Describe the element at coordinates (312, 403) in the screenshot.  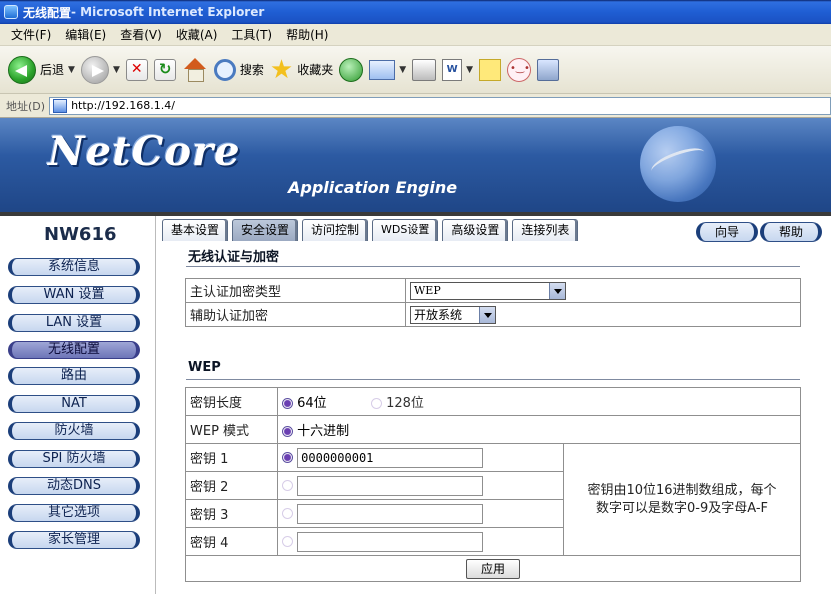
I see `key-length-64-label: 64位` at that location.